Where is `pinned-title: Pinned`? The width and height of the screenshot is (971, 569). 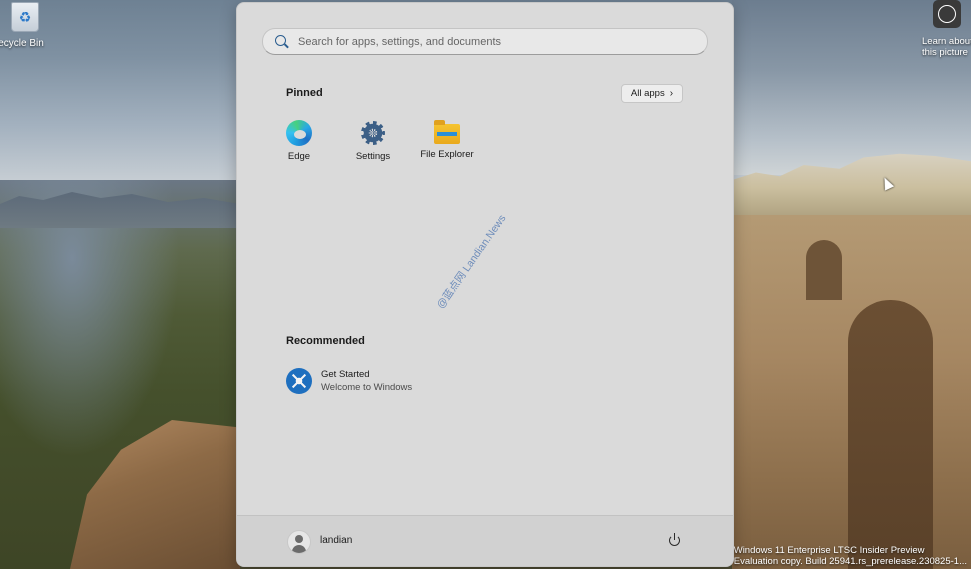 pinned-title: Pinned is located at coordinates (304, 93).